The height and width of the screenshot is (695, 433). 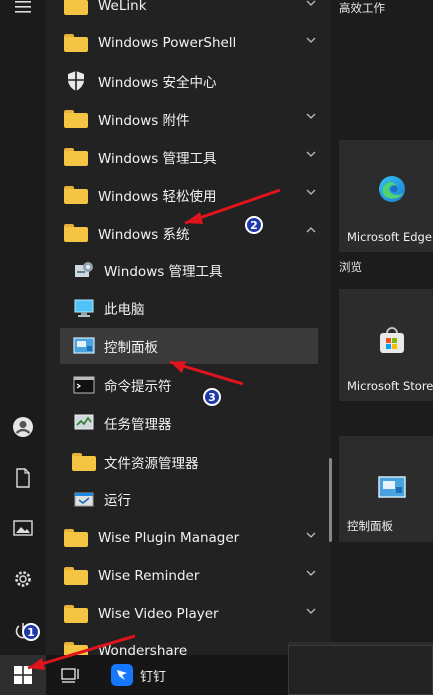 I want to click on app-folder-windows-accessories: Windows 附件, so click(x=191, y=119).